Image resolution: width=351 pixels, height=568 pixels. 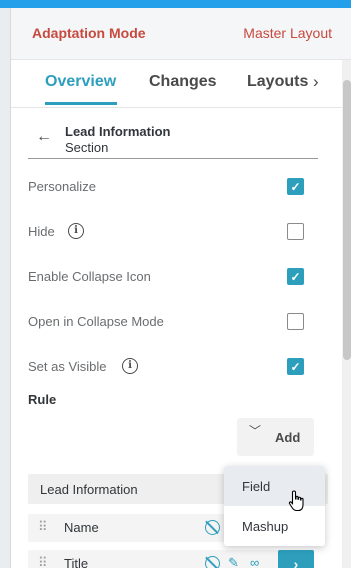 What do you see at coordinates (181, 34) in the screenshot?
I see `panel-header: Adaptation Mode Master Layout` at bounding box center [181, 34].